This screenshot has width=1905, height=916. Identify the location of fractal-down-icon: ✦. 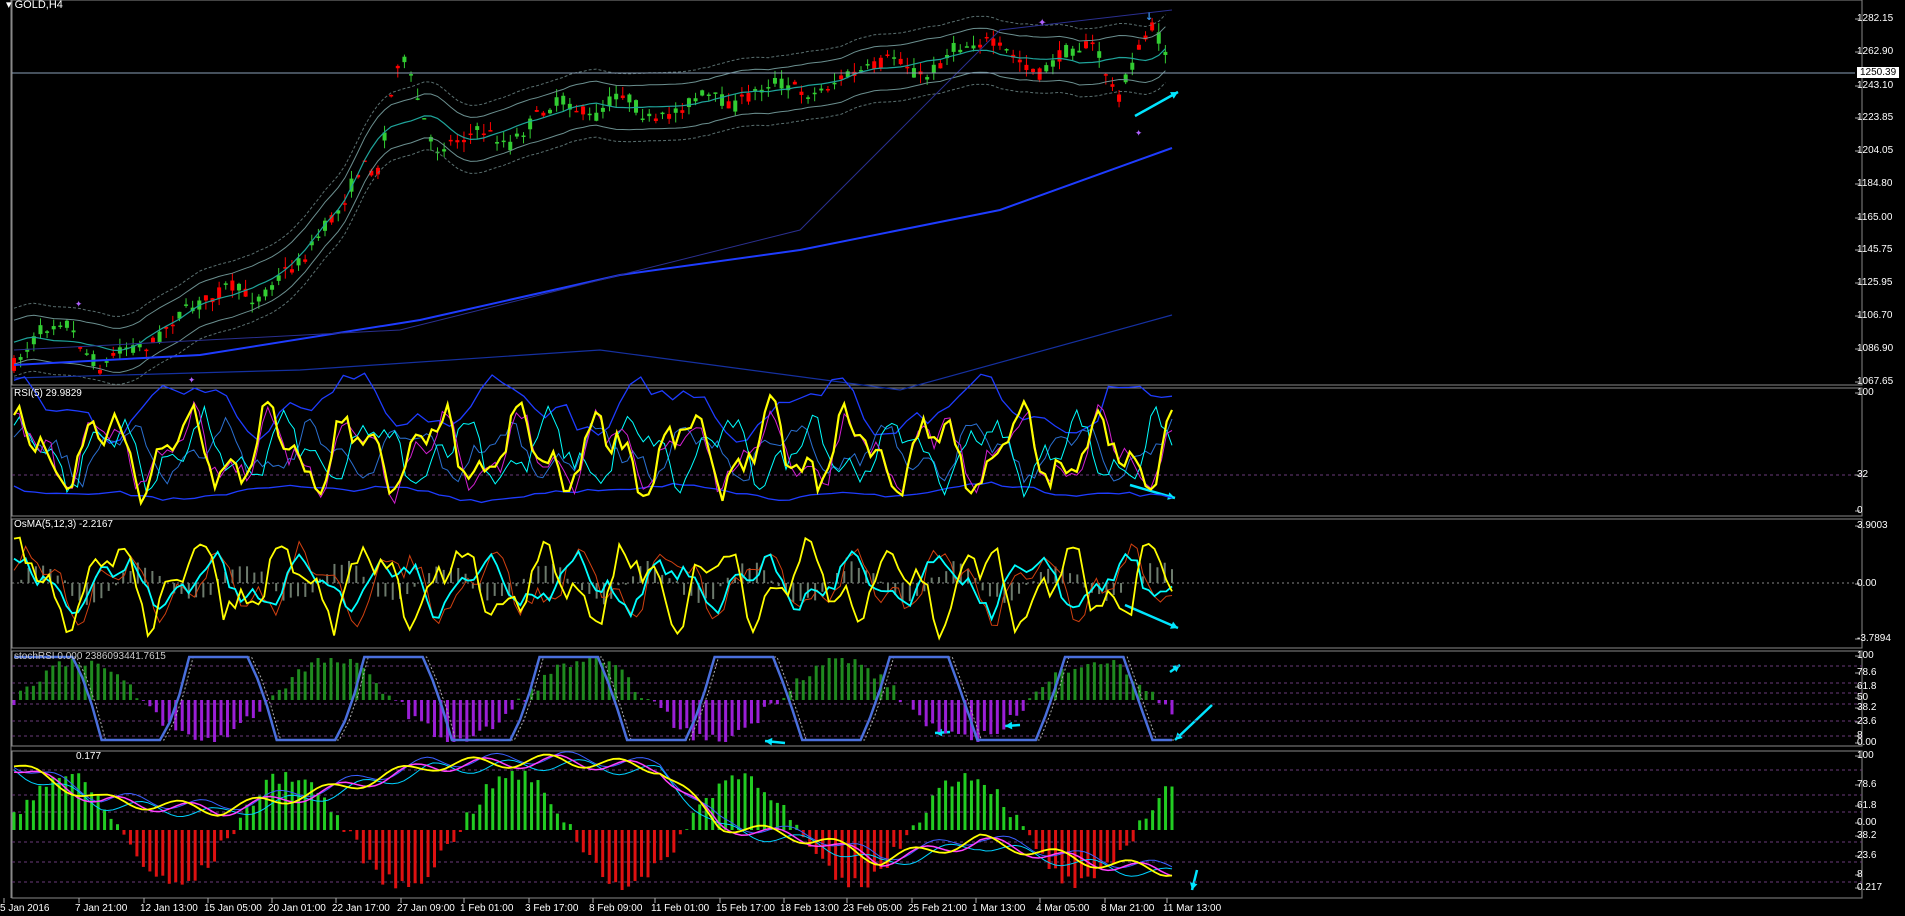
(191, 379).